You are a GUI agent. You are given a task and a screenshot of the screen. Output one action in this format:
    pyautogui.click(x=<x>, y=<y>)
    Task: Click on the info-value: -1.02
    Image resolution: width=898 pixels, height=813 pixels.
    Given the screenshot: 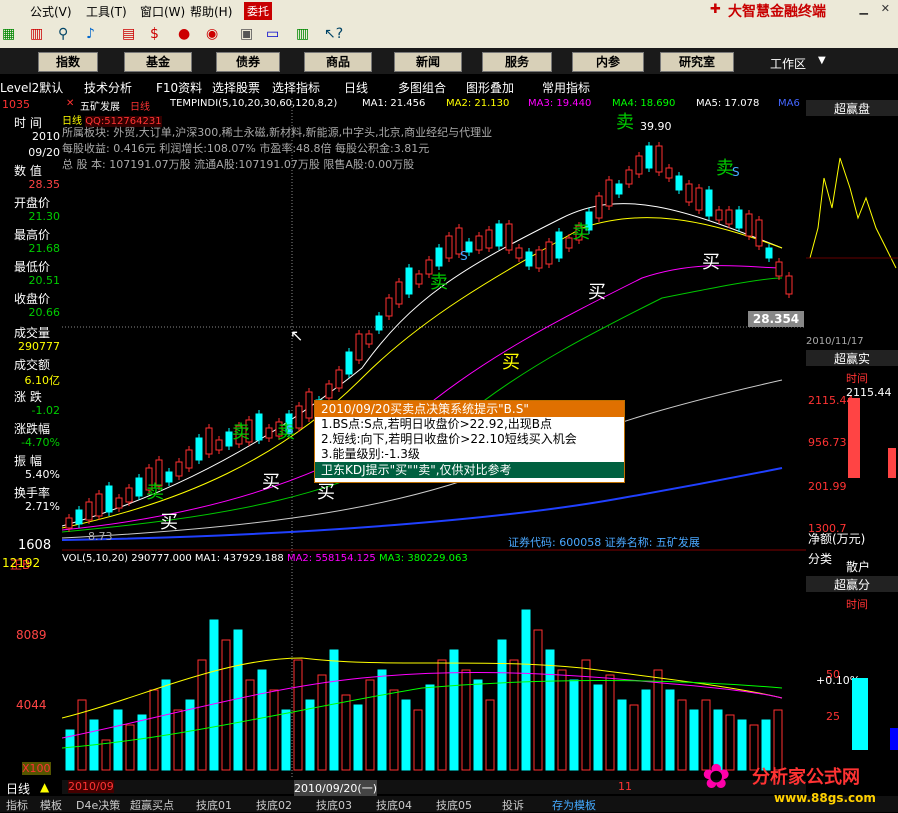 What is the action you would take?
    pyautogui.click(x=45, y=410)
    